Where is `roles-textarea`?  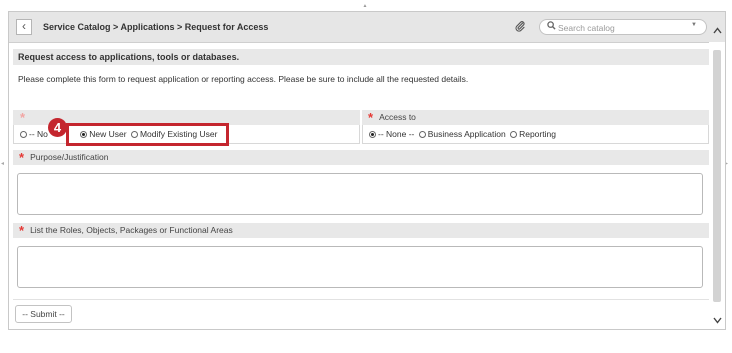 roles-textarea is located at coordinates (360, 267).